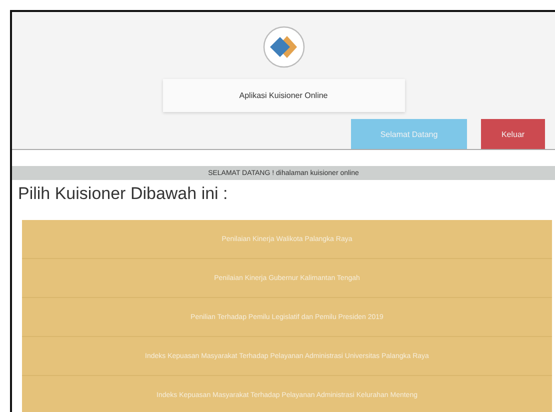  I want to click on logout-button: Keluar, so click(513, 134).